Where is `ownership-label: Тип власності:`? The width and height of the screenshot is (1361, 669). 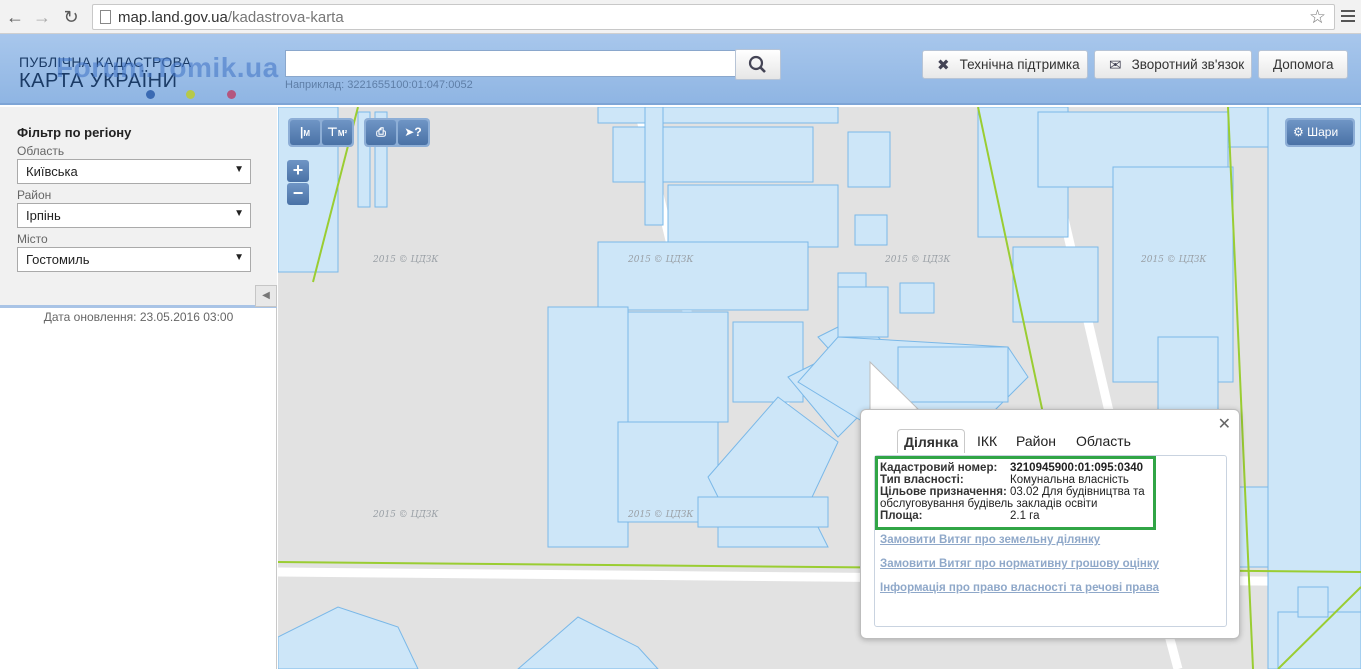 ownership-label: Тип власності: is located at coordinates (922, 480).